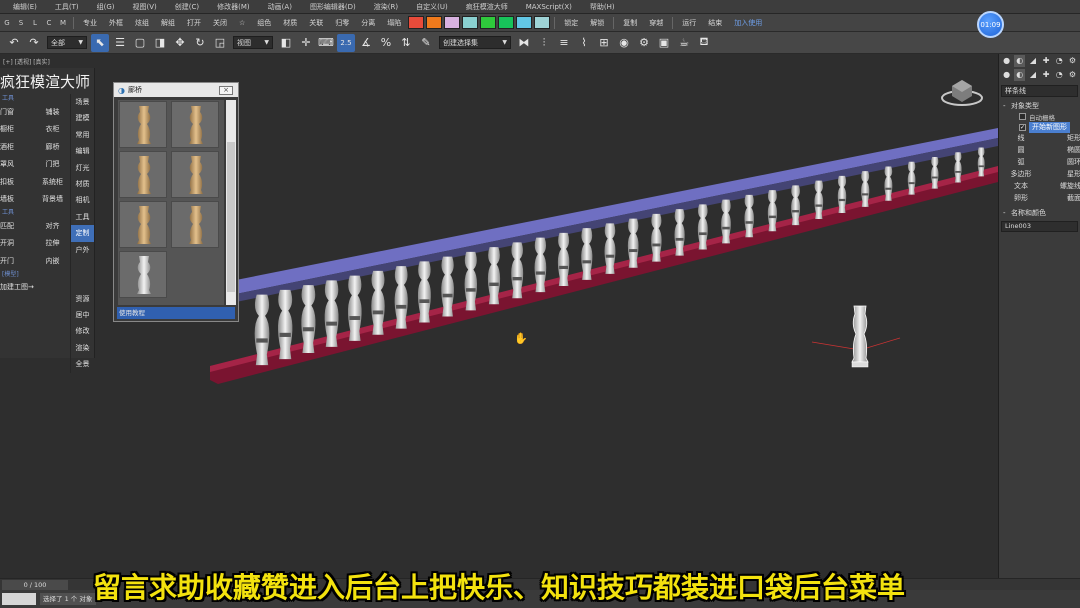 This screenshot has height=608, width=1080. What do you see at coordinates (290, 23) in the screenshot?
I see `quick-btn-b1: 材质` at bounding box center [290, 23].